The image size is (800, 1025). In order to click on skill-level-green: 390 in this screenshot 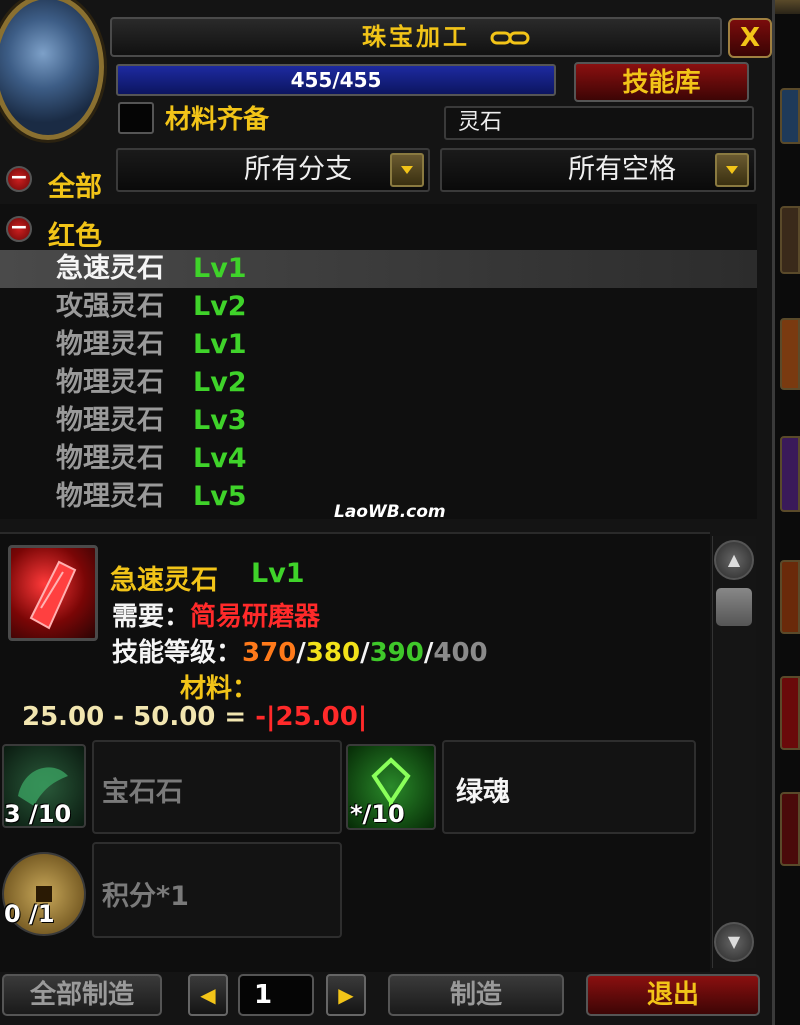, I will do `click(396, 653)`.